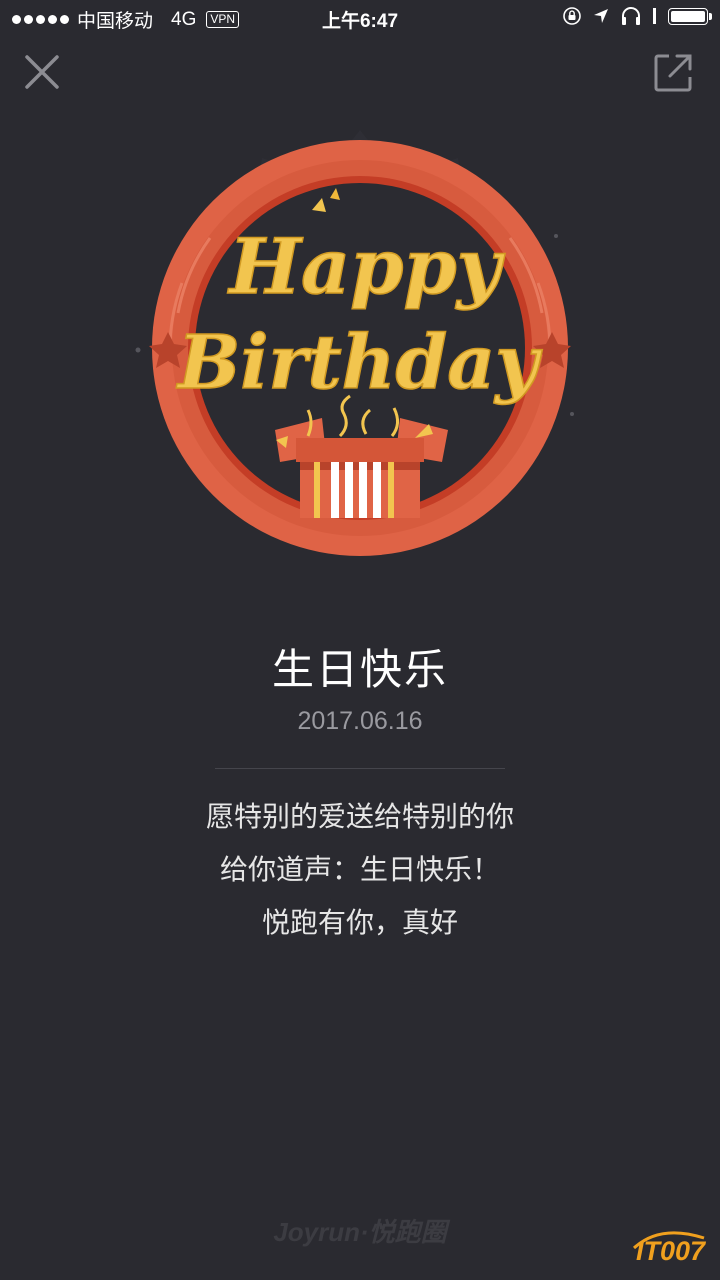 The height and width of the screenshot is (1280, 720). What do you see at coordinates (359, 922) in the screenshot?
I see `message-line: 悦跑有你，真好` at bounding box center [359, 922].